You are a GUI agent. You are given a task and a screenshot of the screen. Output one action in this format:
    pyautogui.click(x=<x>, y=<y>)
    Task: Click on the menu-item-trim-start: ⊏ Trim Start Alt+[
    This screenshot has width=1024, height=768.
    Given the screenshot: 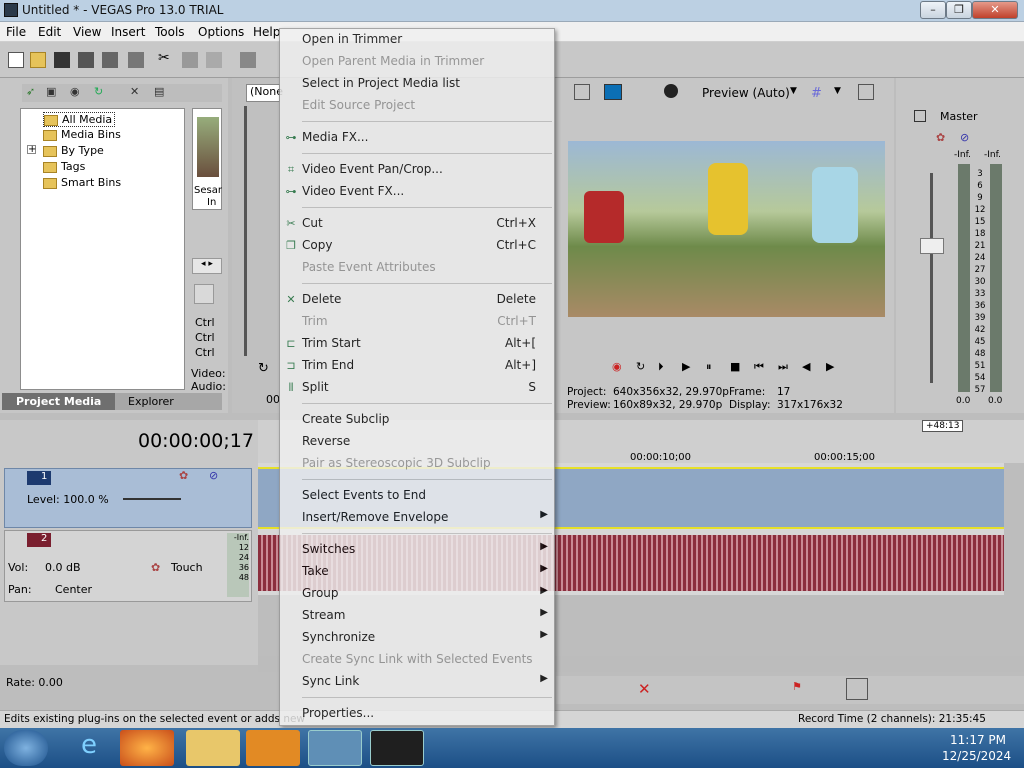 What is the action you would take?
    pyautogui.click(x=417, y=344)
    